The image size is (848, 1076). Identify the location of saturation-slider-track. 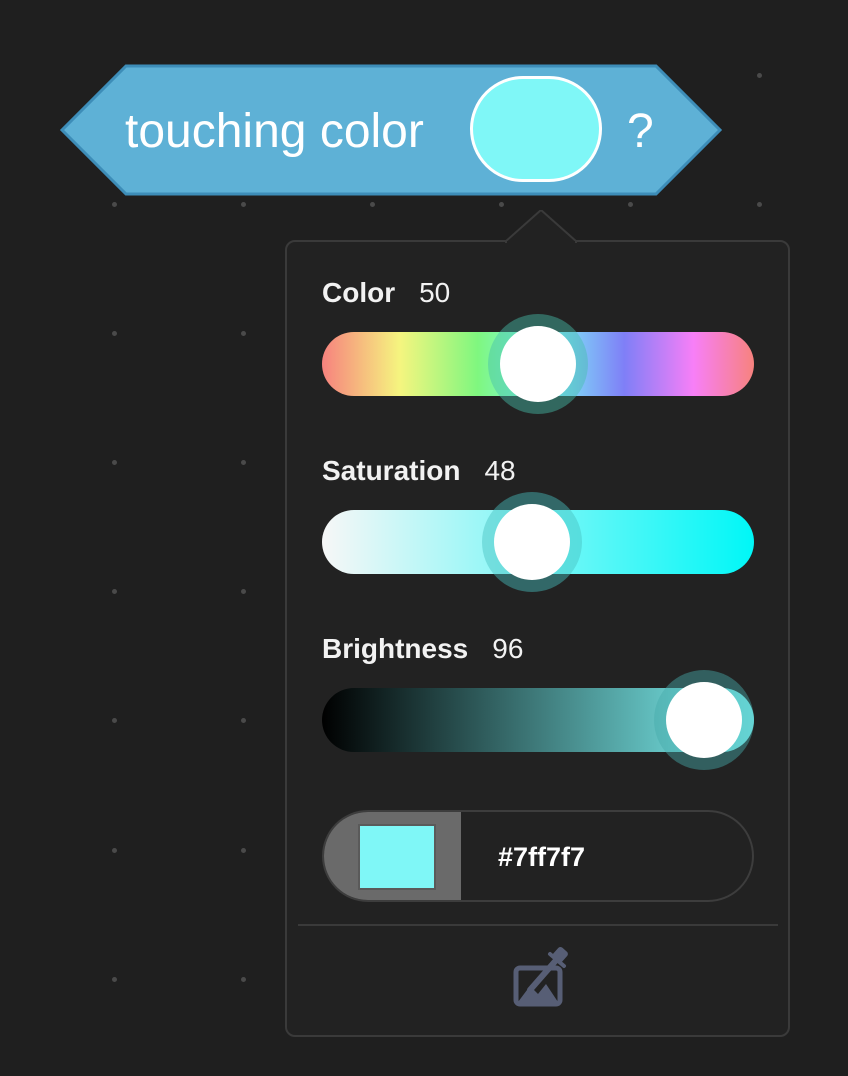
(538, 542).